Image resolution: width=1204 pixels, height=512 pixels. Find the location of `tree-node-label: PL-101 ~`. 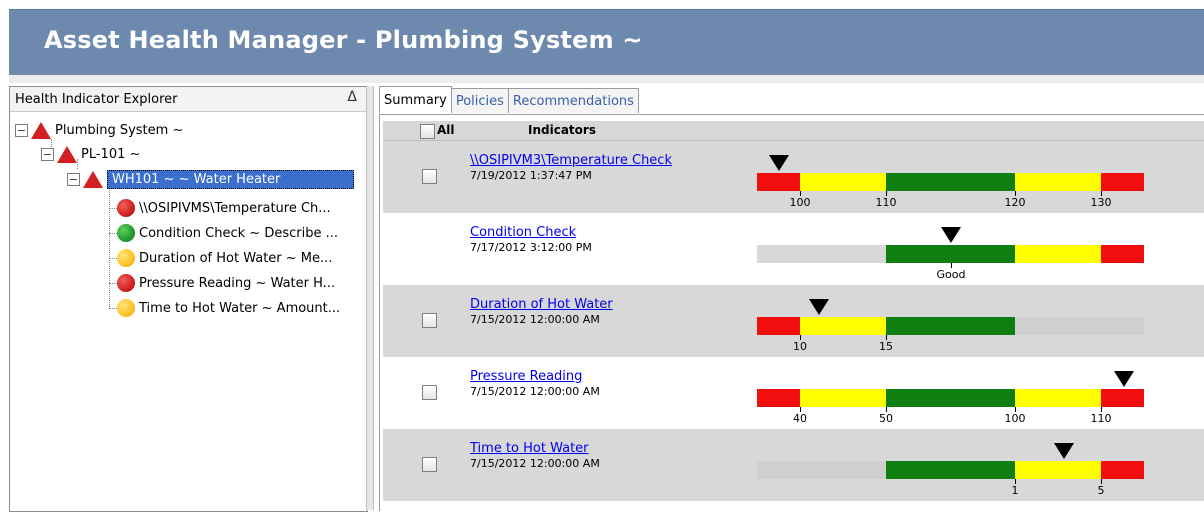

tree-node-label: PL-101 ~ is located at coordinates (111, 154).